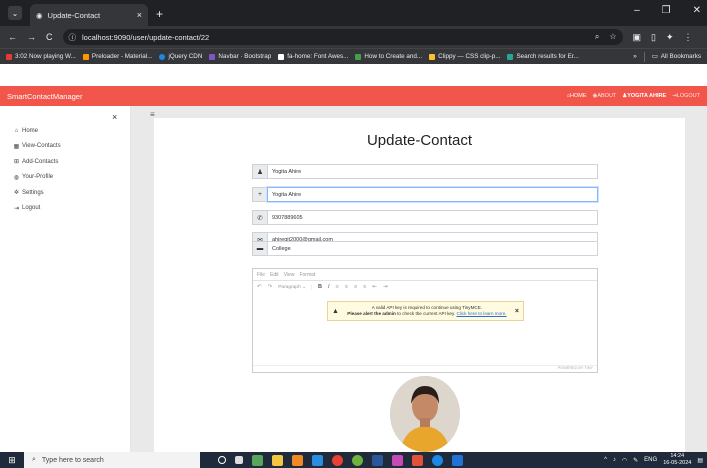 The width and height of the screenshot is (707, 468). I want to click on taskbar-apps, so click(340, 460).